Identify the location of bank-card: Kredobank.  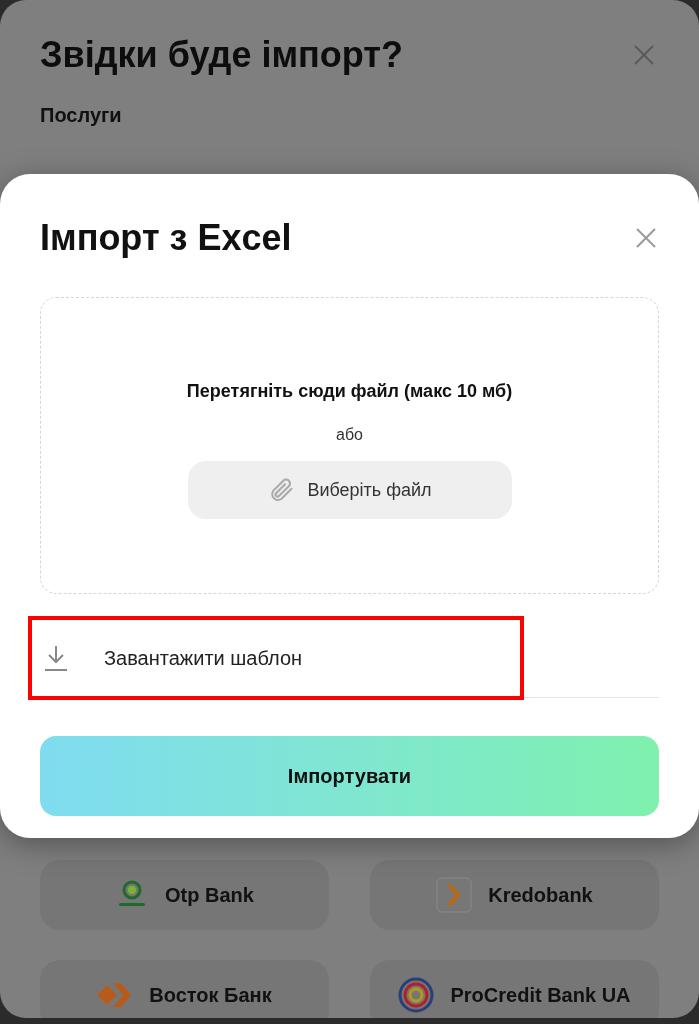
(514, 895).